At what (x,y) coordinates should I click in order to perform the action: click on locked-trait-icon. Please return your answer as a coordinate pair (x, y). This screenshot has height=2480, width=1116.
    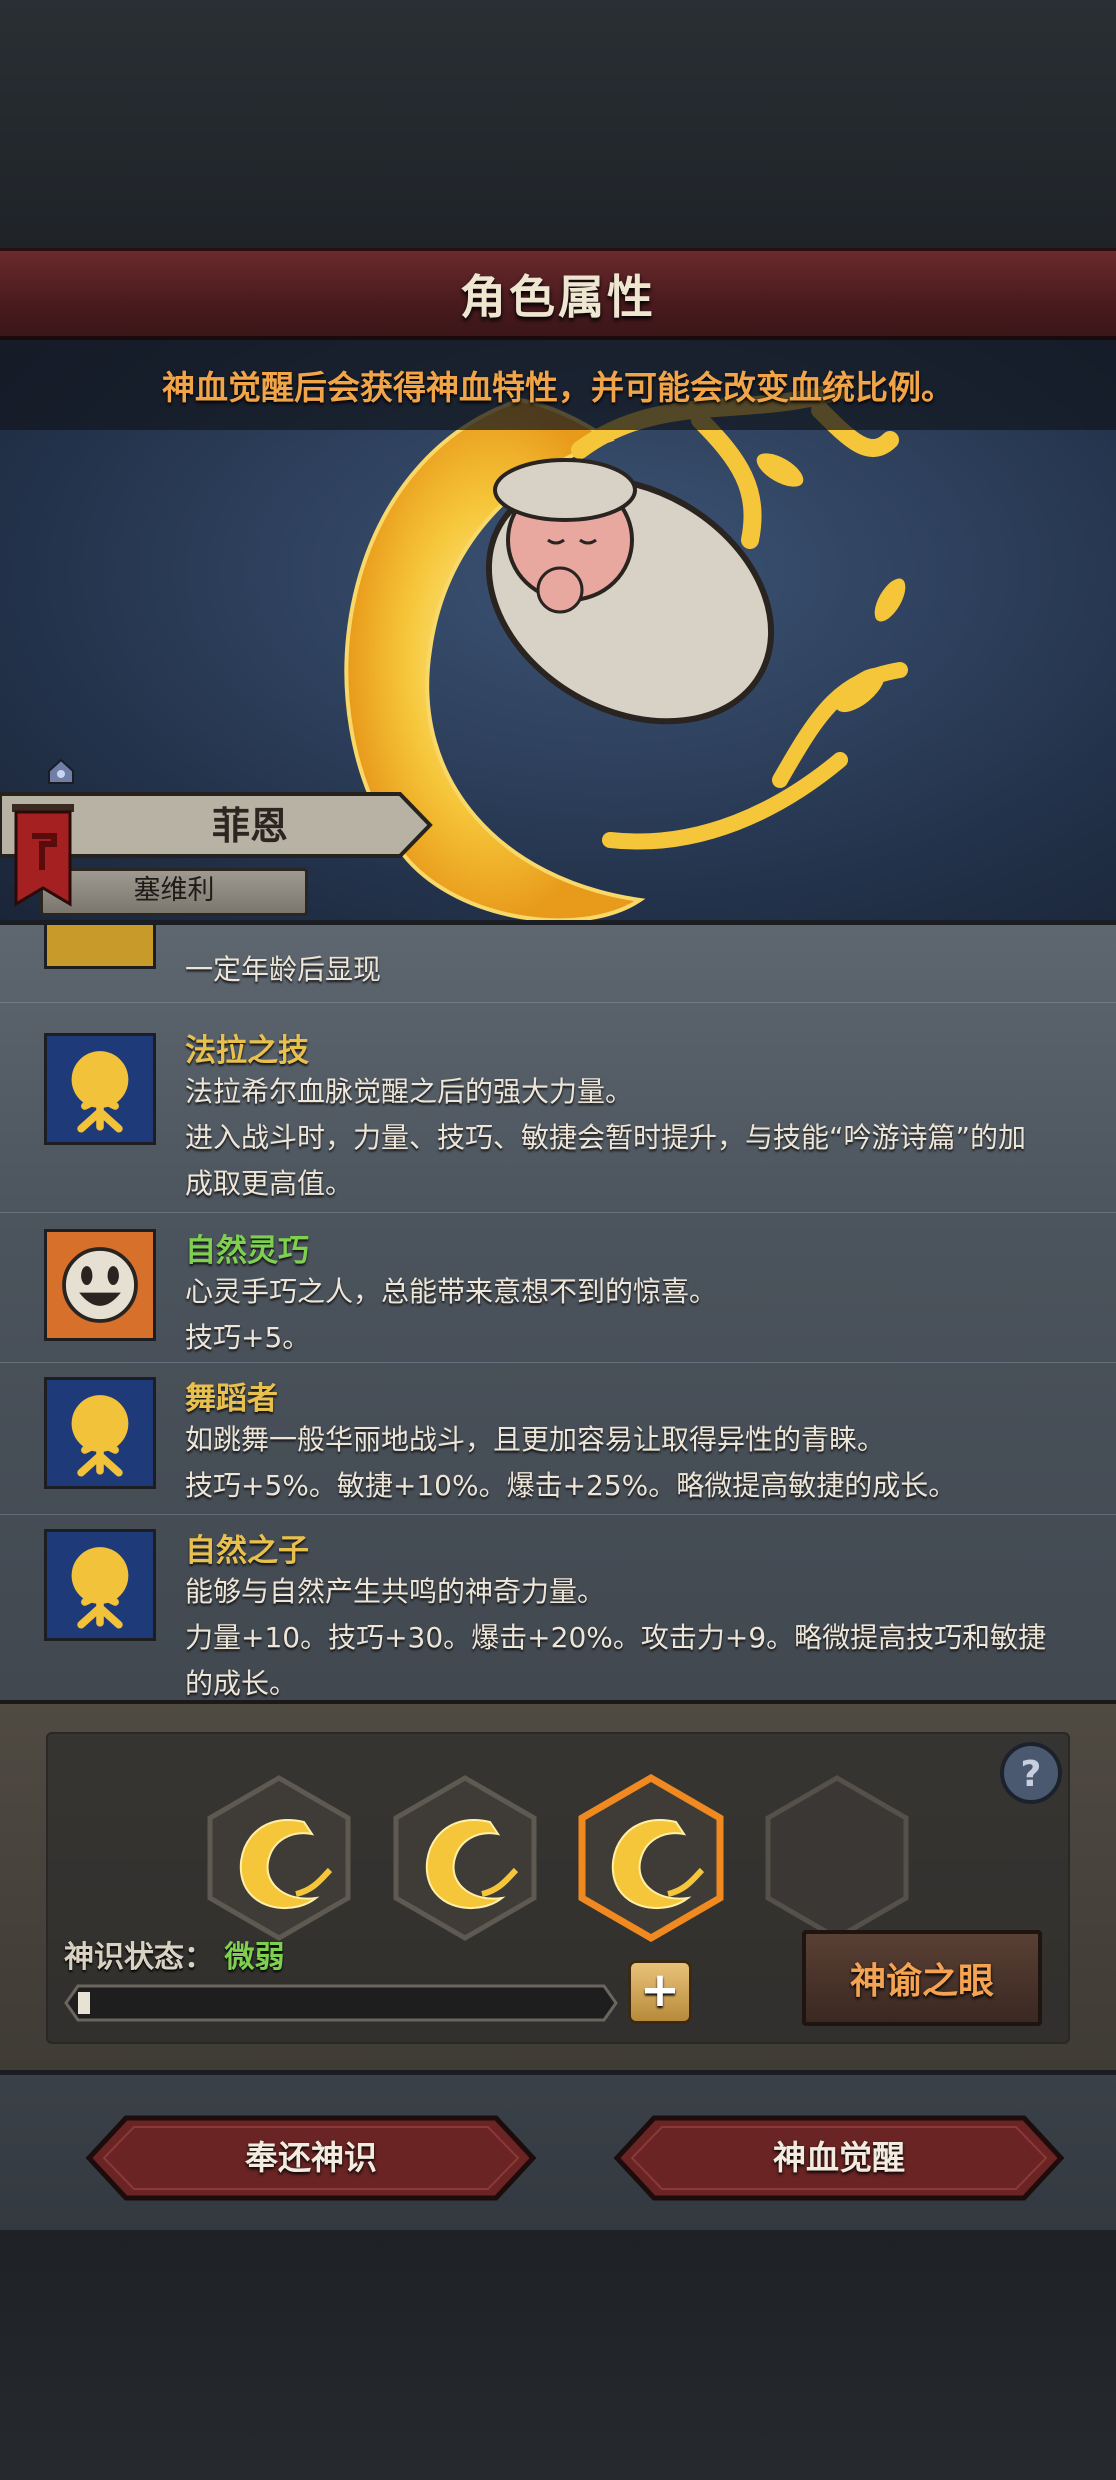
    Looking at the image, I should click on (100, 947).